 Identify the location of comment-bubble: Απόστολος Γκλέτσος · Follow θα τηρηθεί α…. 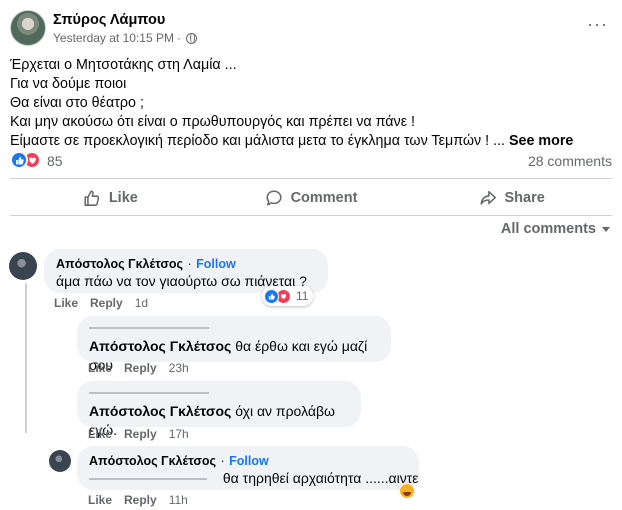
(248, 468).